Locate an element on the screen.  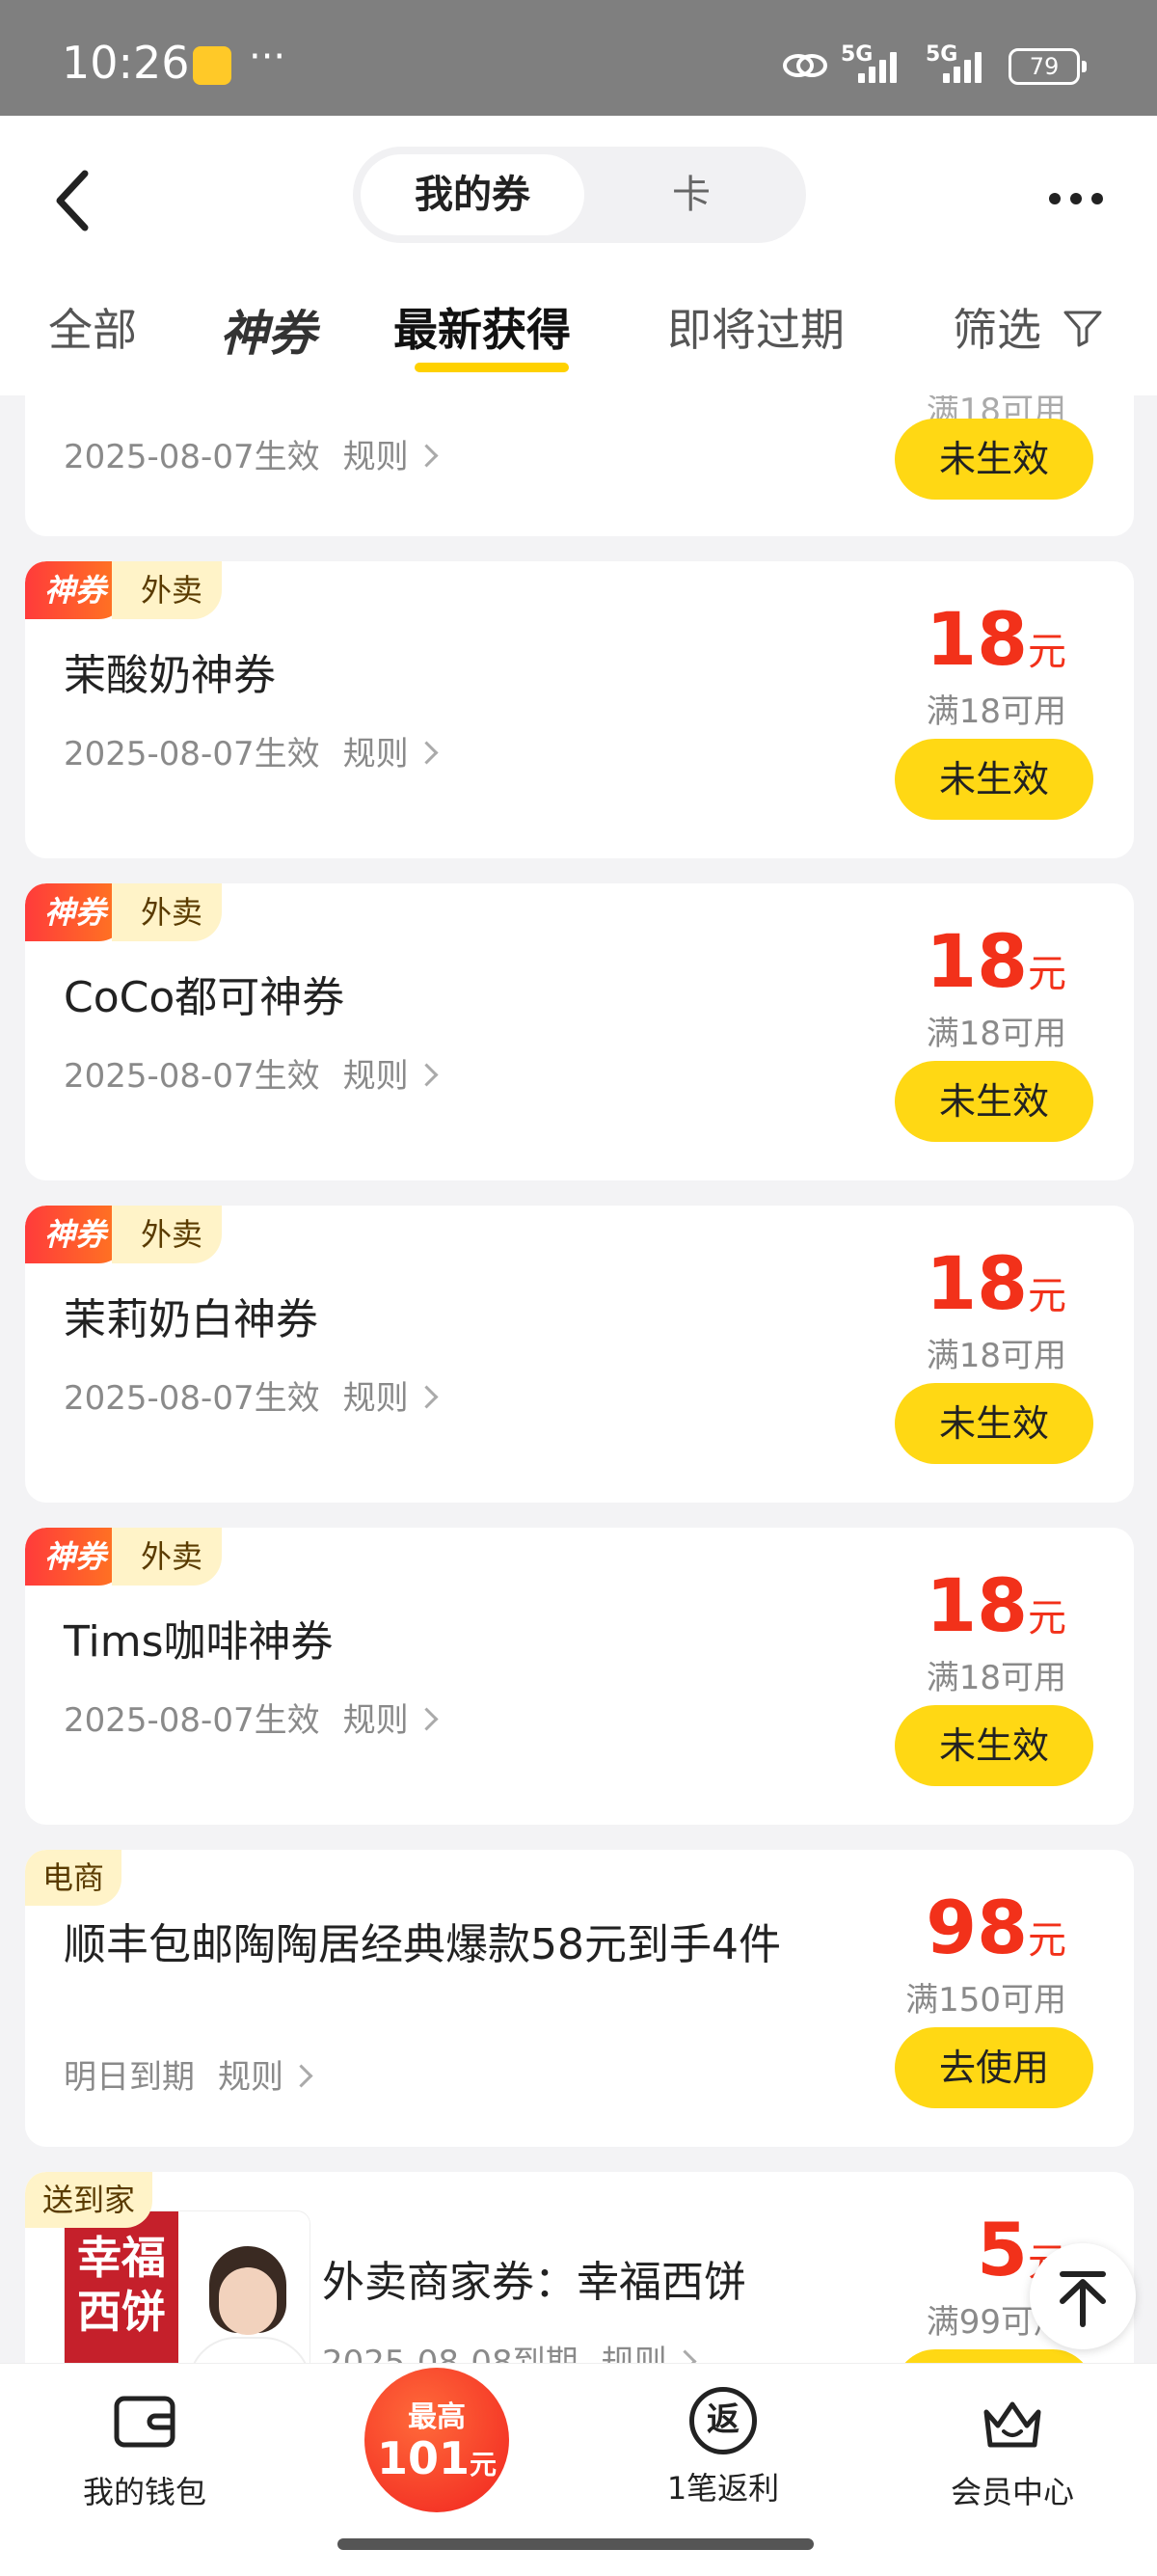
arrow-up-icon is located at coordinates (1083, 2299).